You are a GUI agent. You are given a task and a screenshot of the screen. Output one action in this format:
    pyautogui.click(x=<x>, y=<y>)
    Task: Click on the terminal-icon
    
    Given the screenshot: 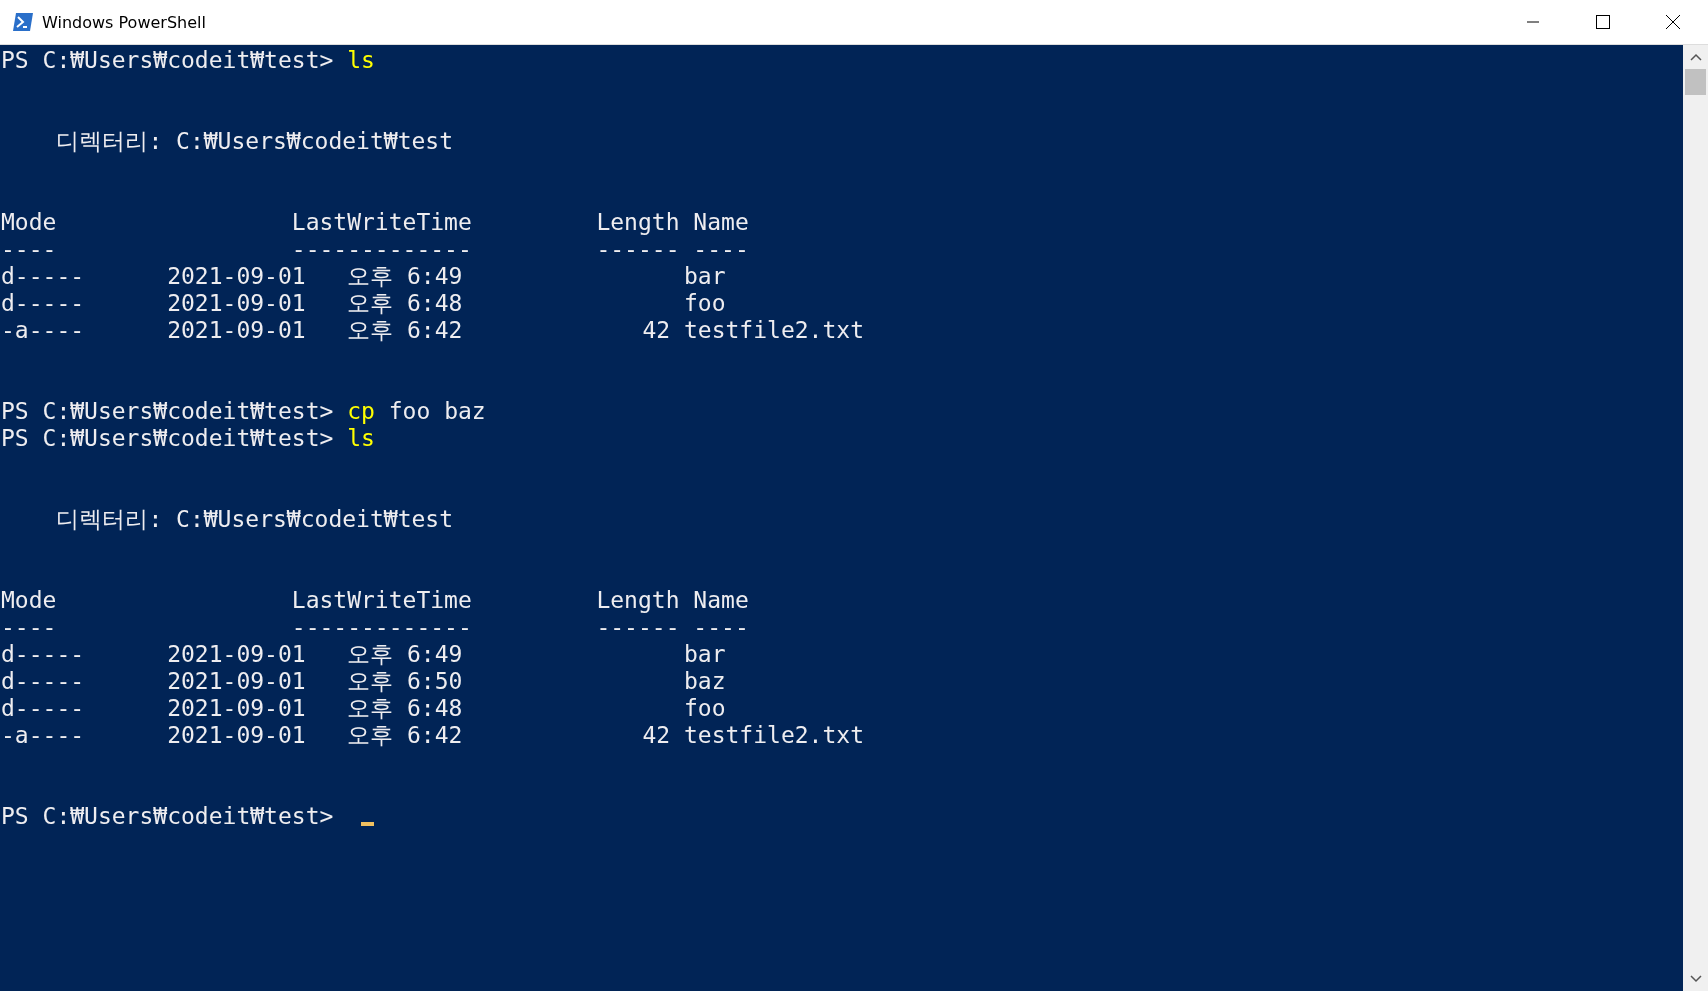 What is the action you would take?
    pyautogui.click(x=23, y=22)
    